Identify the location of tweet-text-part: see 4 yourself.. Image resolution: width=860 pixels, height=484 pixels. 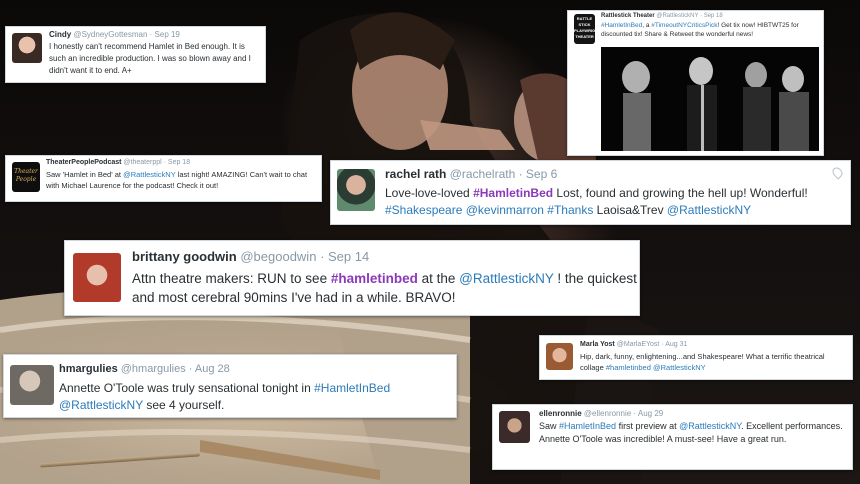
(183, 405).